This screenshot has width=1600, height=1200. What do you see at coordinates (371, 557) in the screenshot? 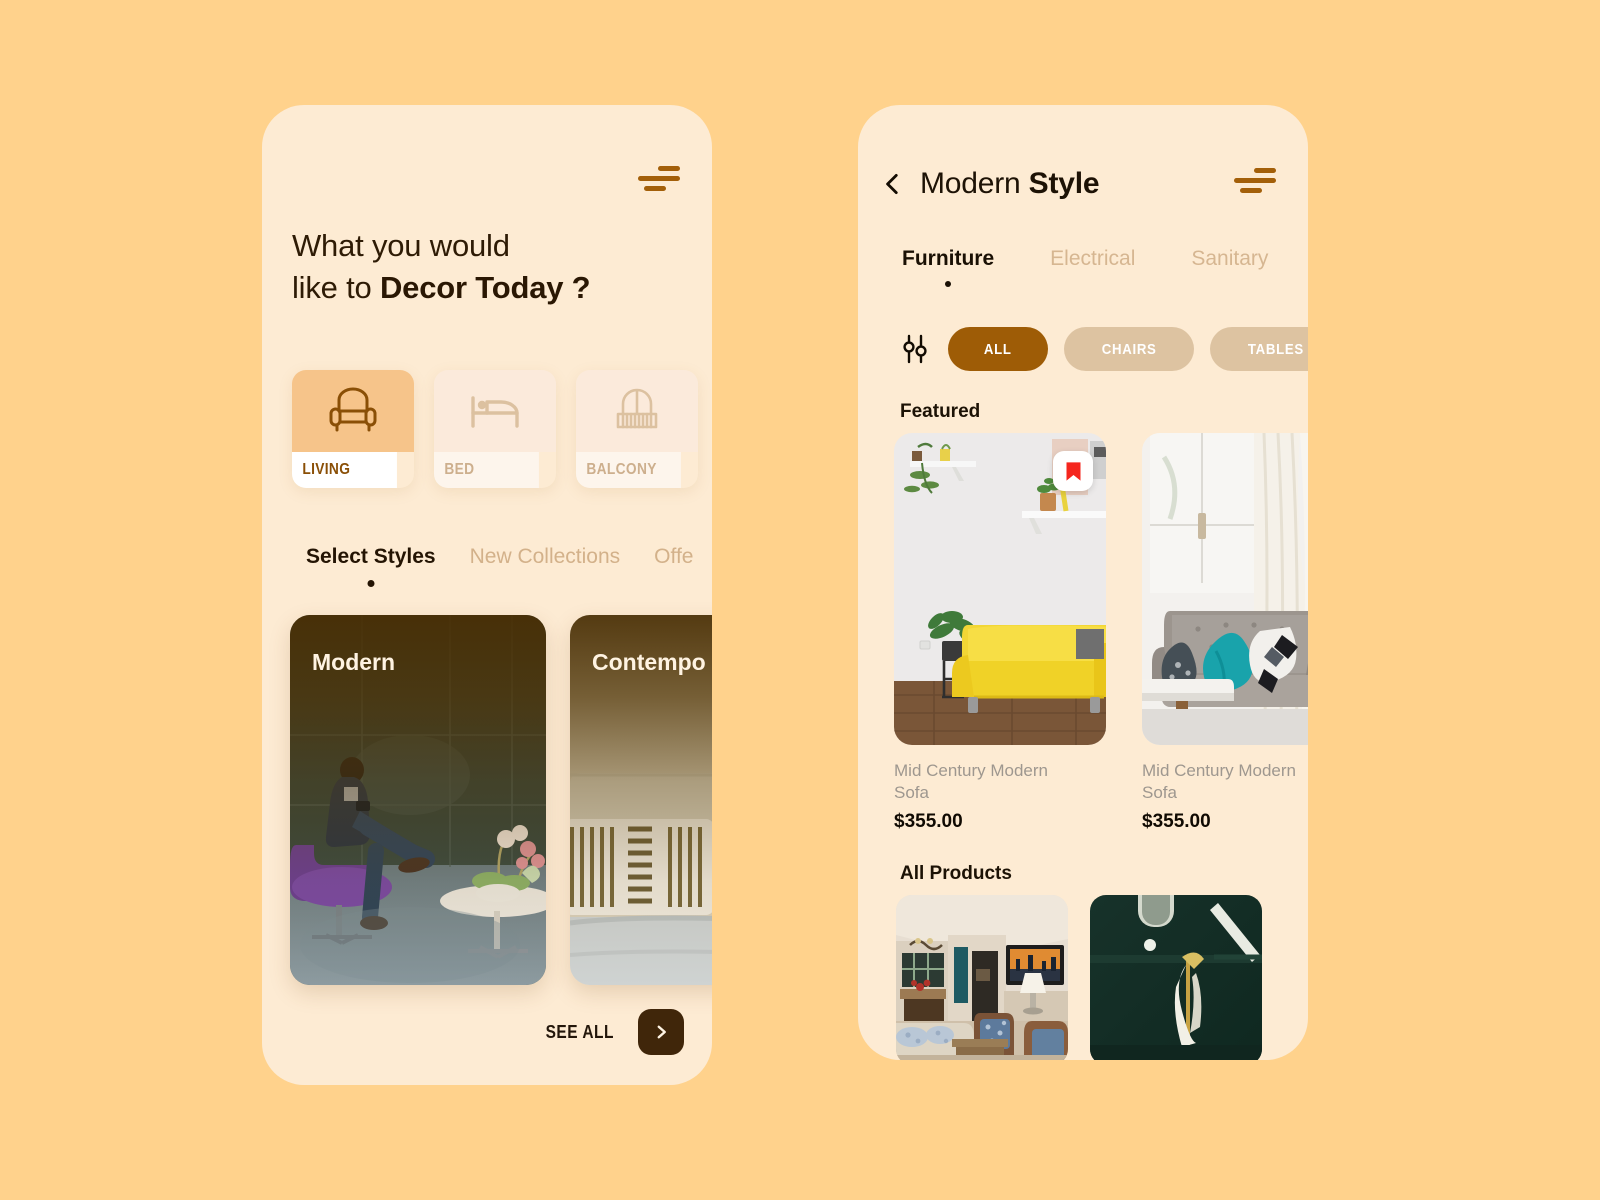
I see `tab-select-styles: Select Styles` at bounding box center [371, 557].